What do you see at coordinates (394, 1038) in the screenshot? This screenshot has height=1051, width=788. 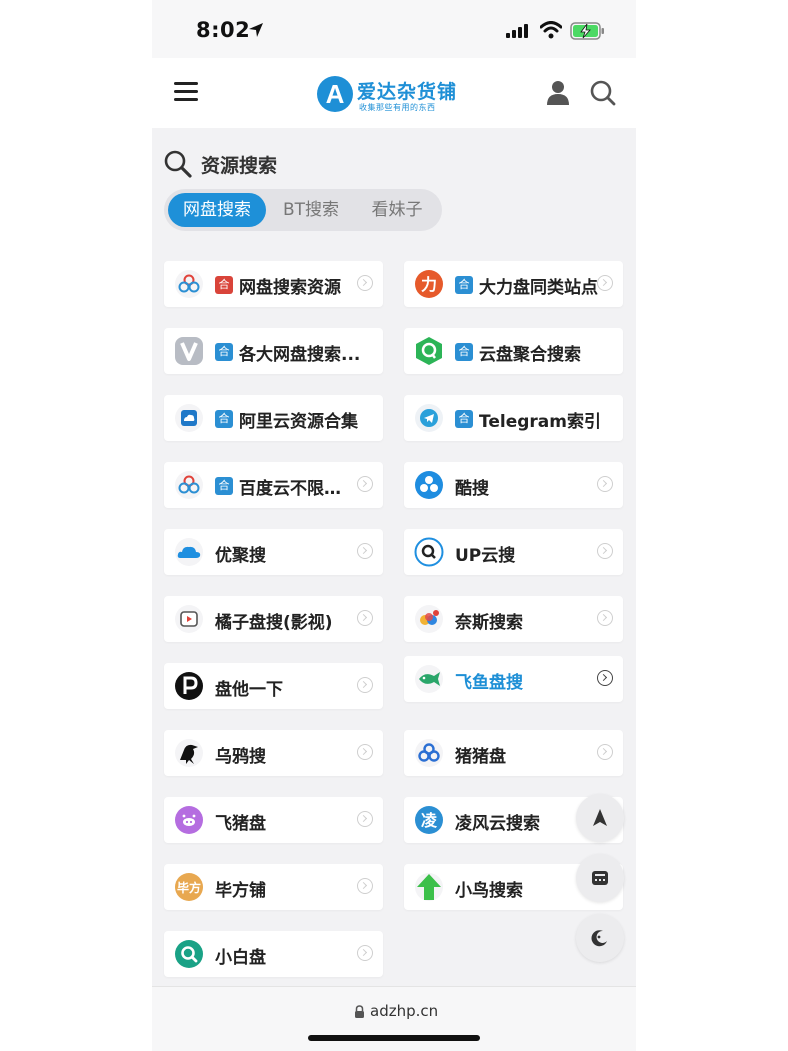 I see `home-indicator` at bounding box center [394, 1038].